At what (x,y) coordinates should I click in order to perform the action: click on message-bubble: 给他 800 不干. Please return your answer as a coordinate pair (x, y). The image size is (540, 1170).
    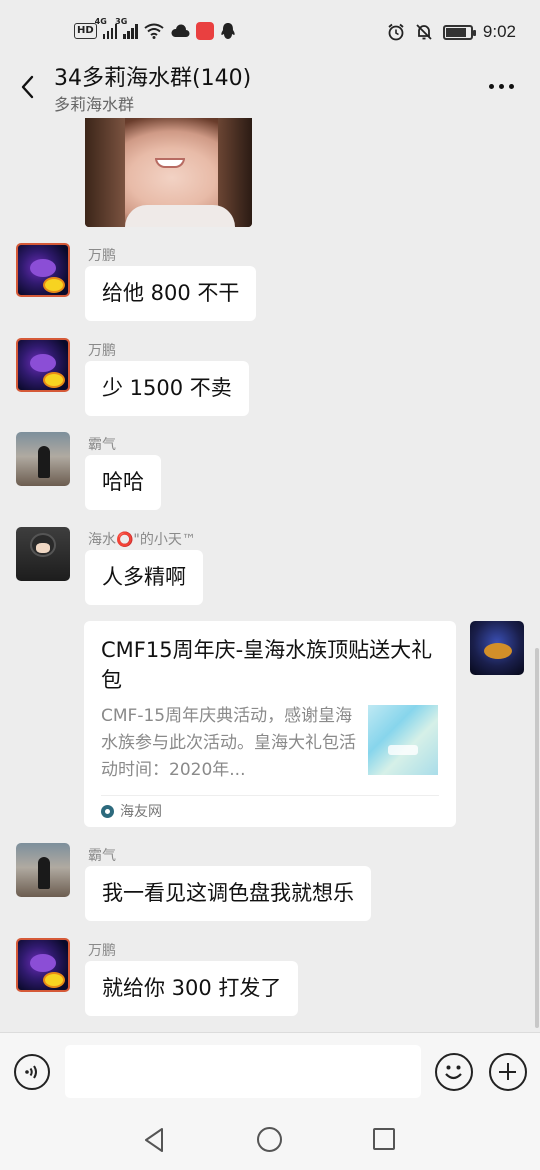
    Looking at the image, I should click on (171, 293).